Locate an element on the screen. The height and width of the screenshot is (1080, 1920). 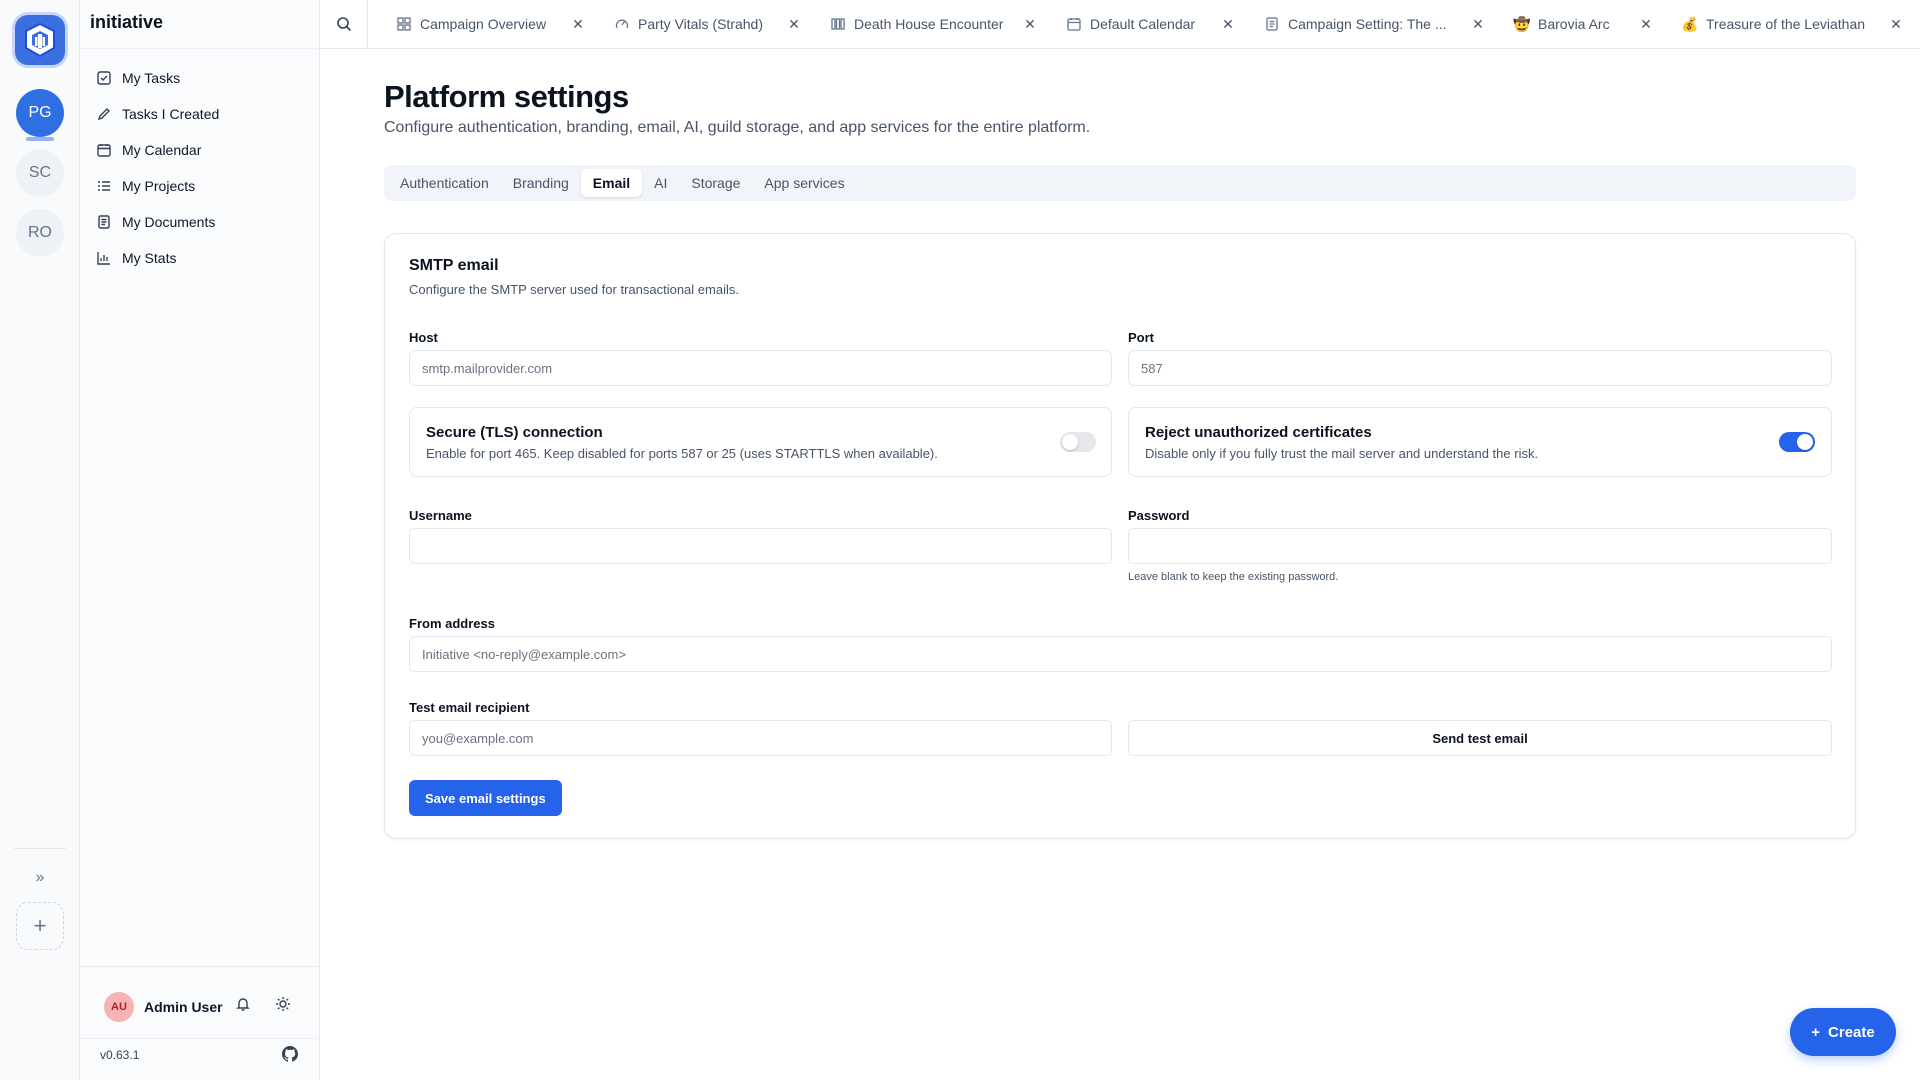
grid-icon is located at coordinates (404, 24).